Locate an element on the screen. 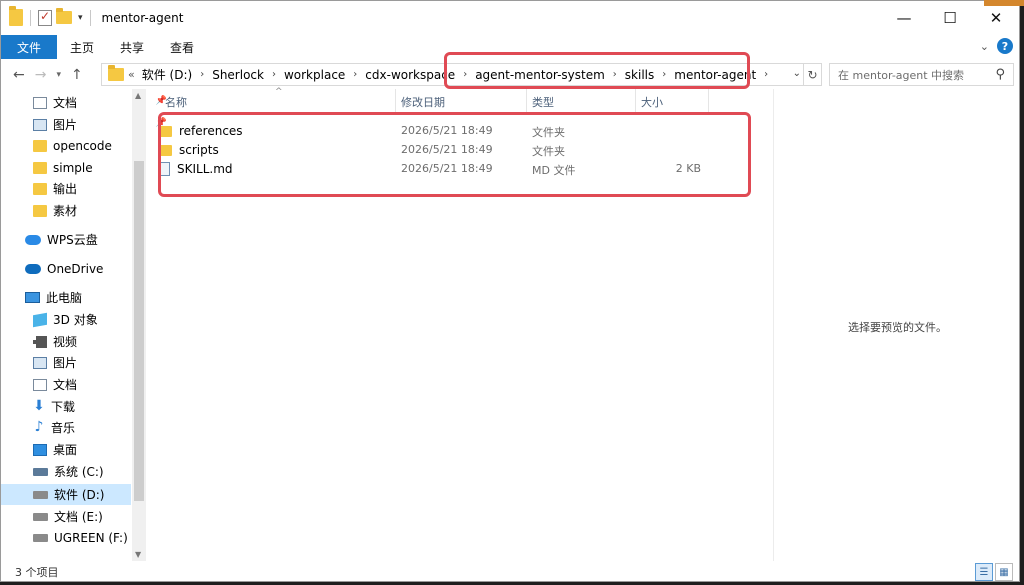 The height and width of the screenshot is (585, 1024). tab-share: 共享 is located at coordinates (132, 47).